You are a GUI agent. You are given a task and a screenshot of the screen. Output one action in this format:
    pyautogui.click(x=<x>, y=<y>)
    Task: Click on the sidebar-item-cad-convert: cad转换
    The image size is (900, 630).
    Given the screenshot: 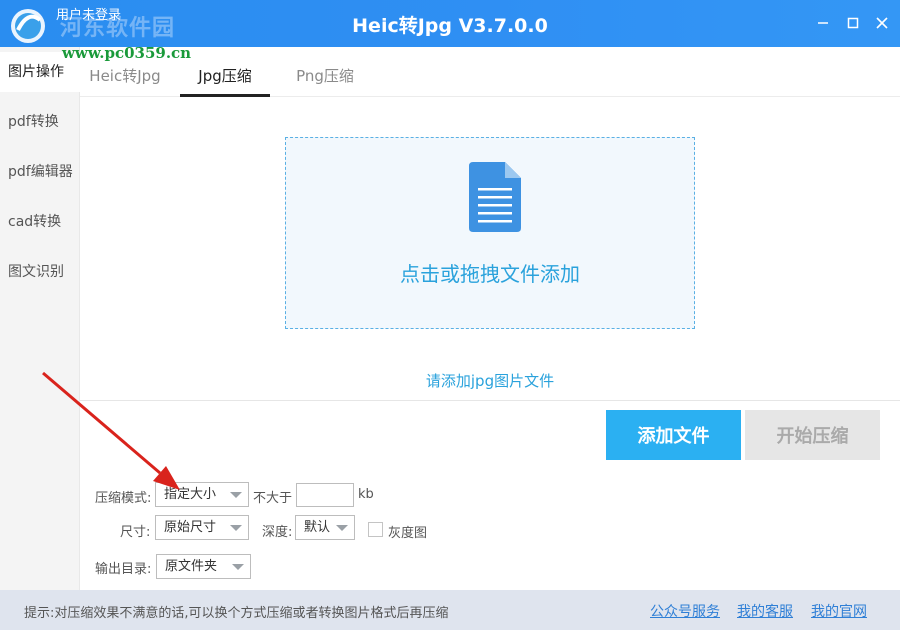 What is the action you would take?
    pyautogui.click(x=40, y=222)
    